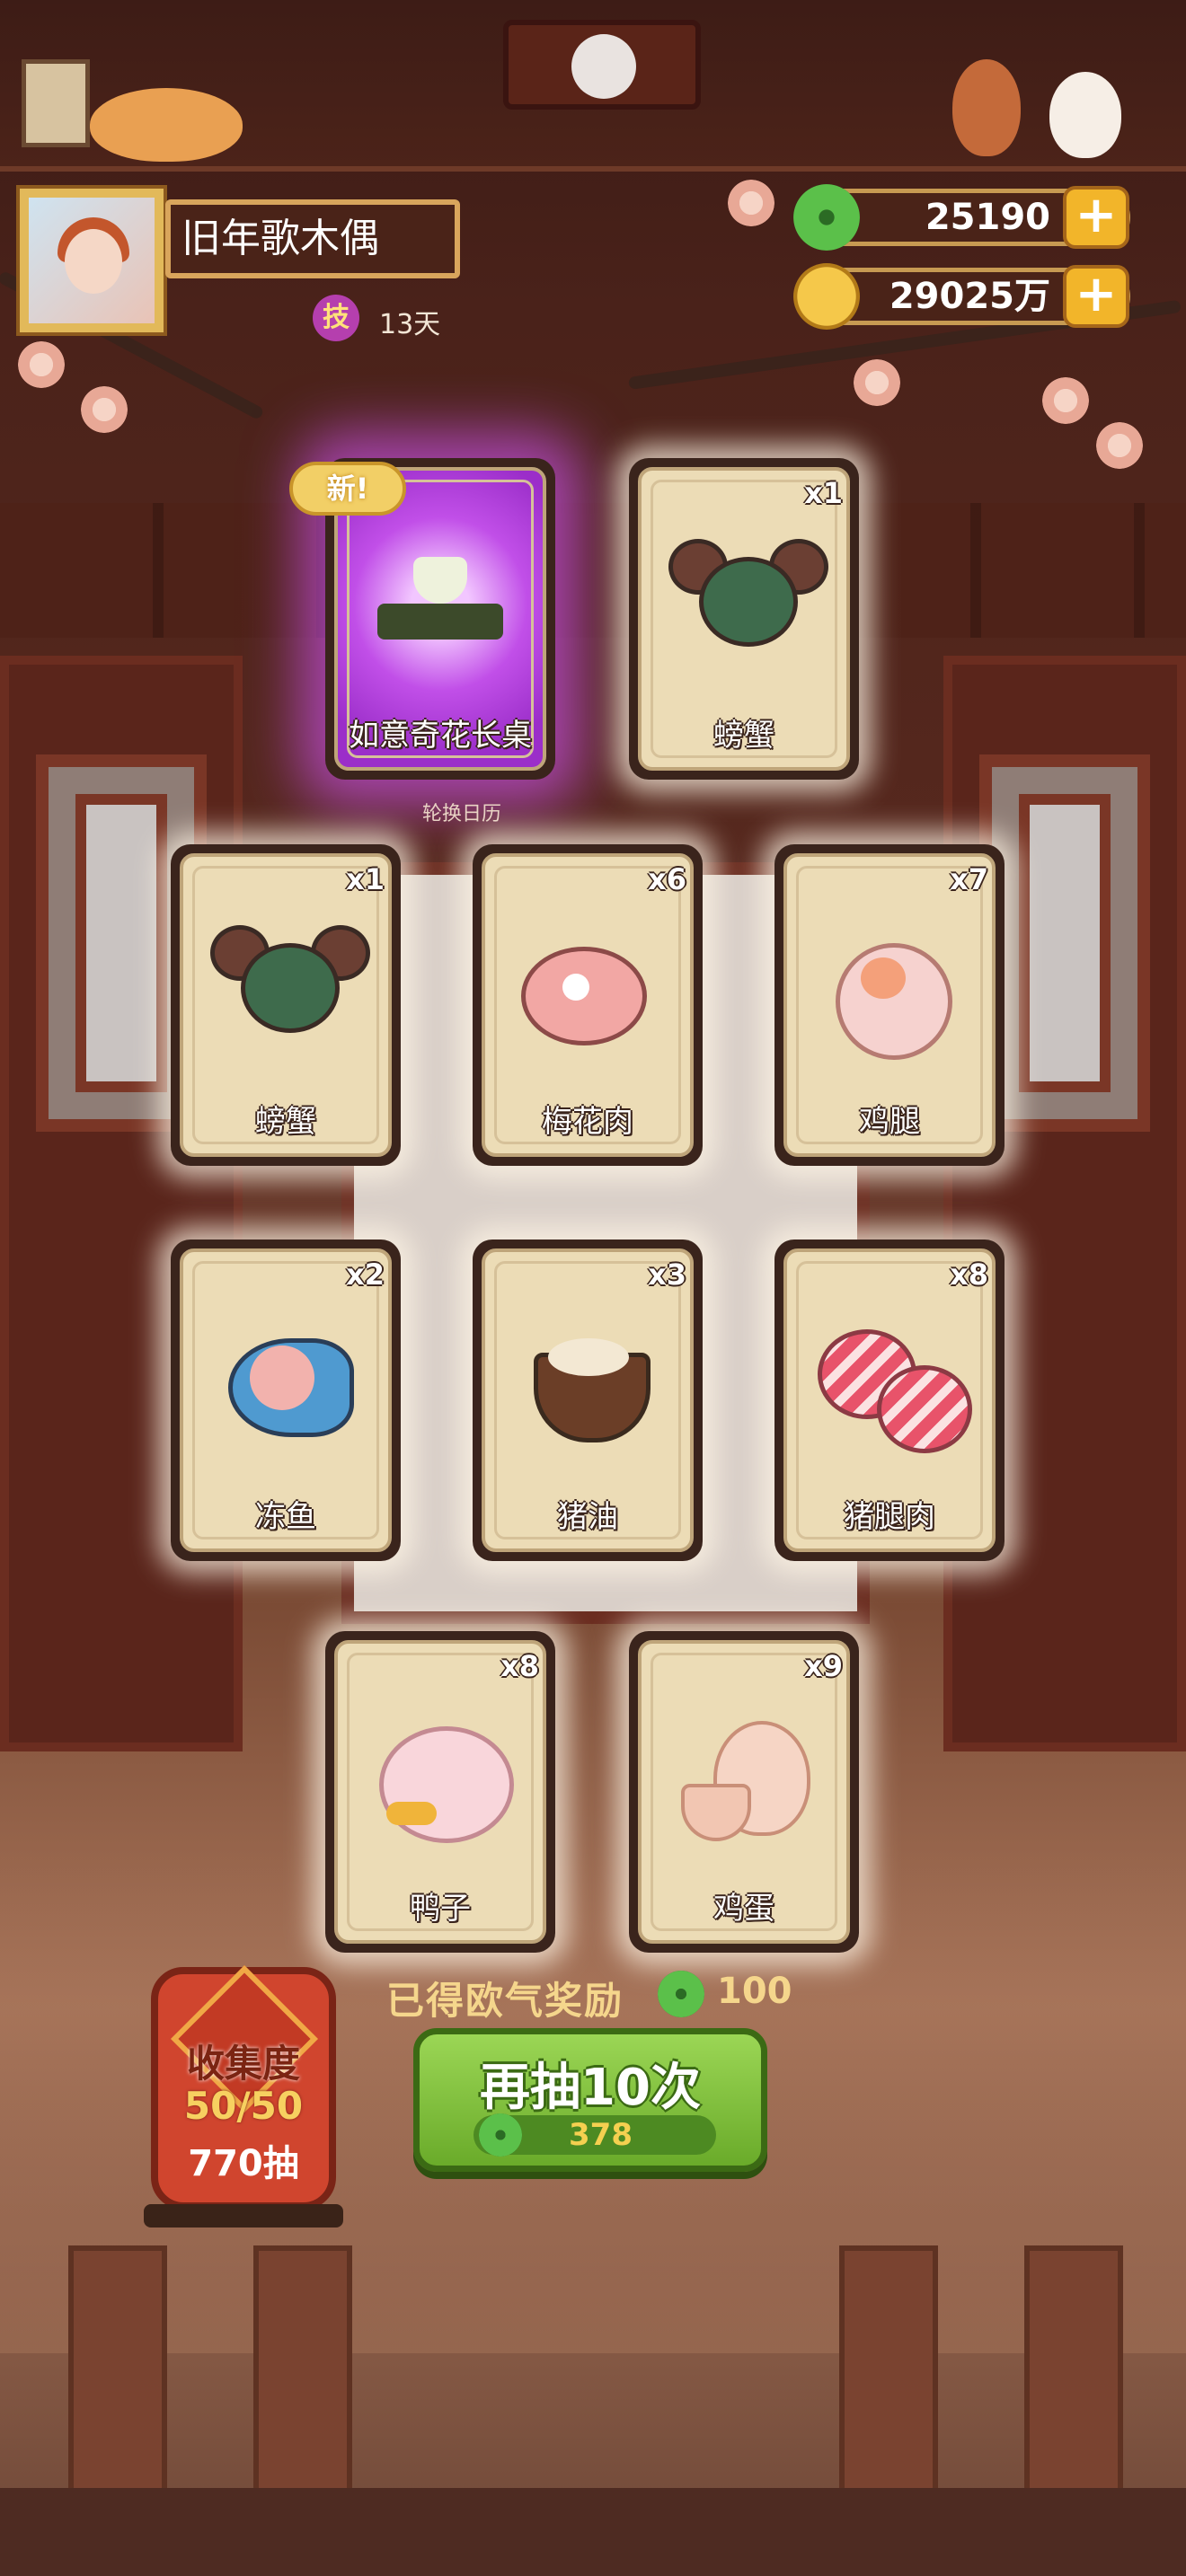 This screenshot has height=2576, width=1186. I want to click on card-new-table: 如意奇花长桌 新!, so click(422, 619).